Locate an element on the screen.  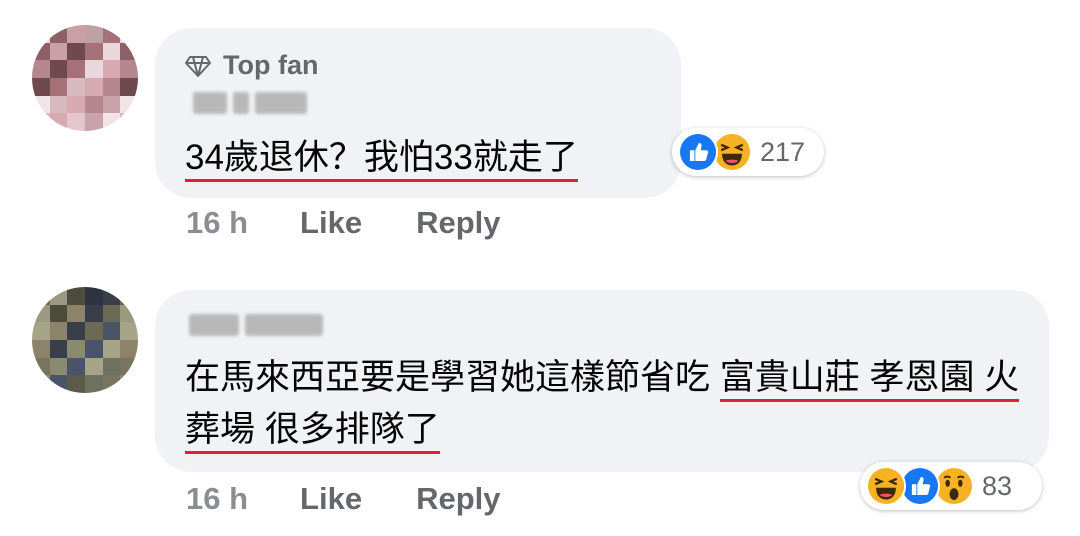
comment-text-underlined: 34歲退休？我怕33就走了 is located at coordinates (381, 160).